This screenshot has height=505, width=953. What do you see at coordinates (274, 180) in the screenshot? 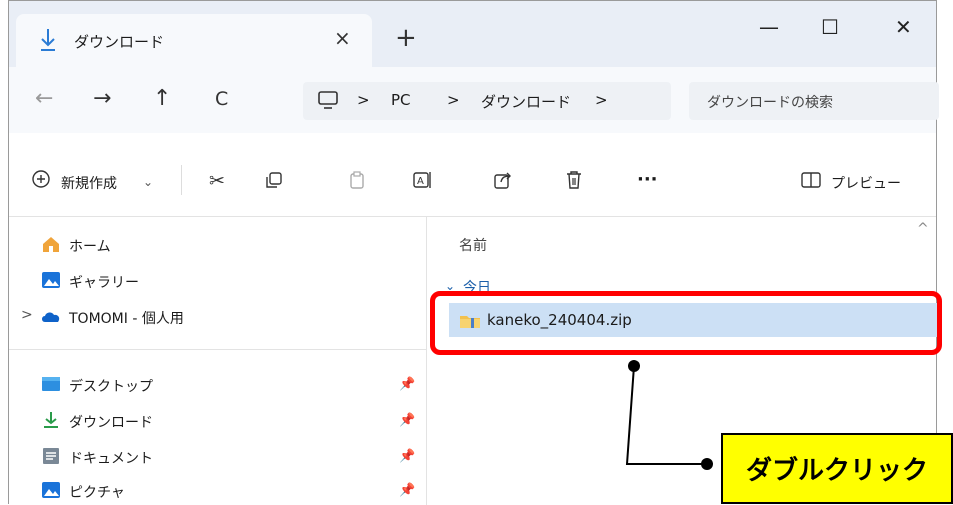
I see `copy-icon` at bounding box center [274, 180].